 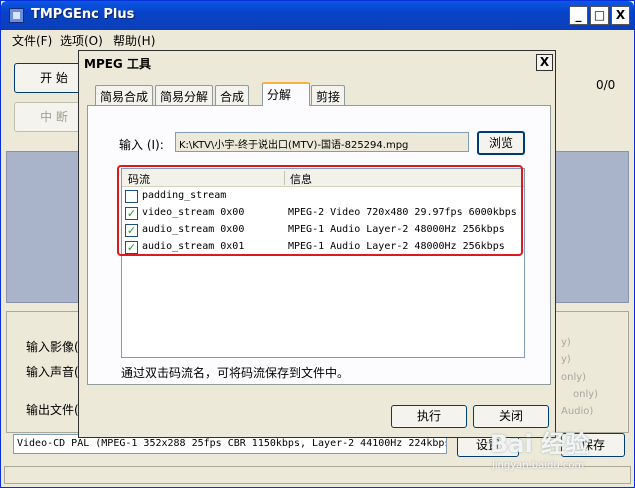 I want to click on input-label: 输入 (I):, so click(x=141, y=145).